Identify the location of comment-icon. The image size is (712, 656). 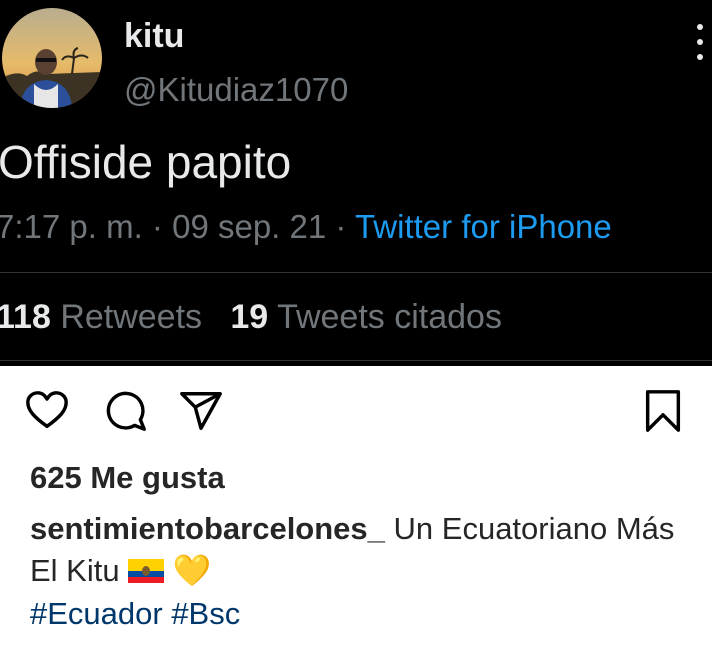
(126, 411).